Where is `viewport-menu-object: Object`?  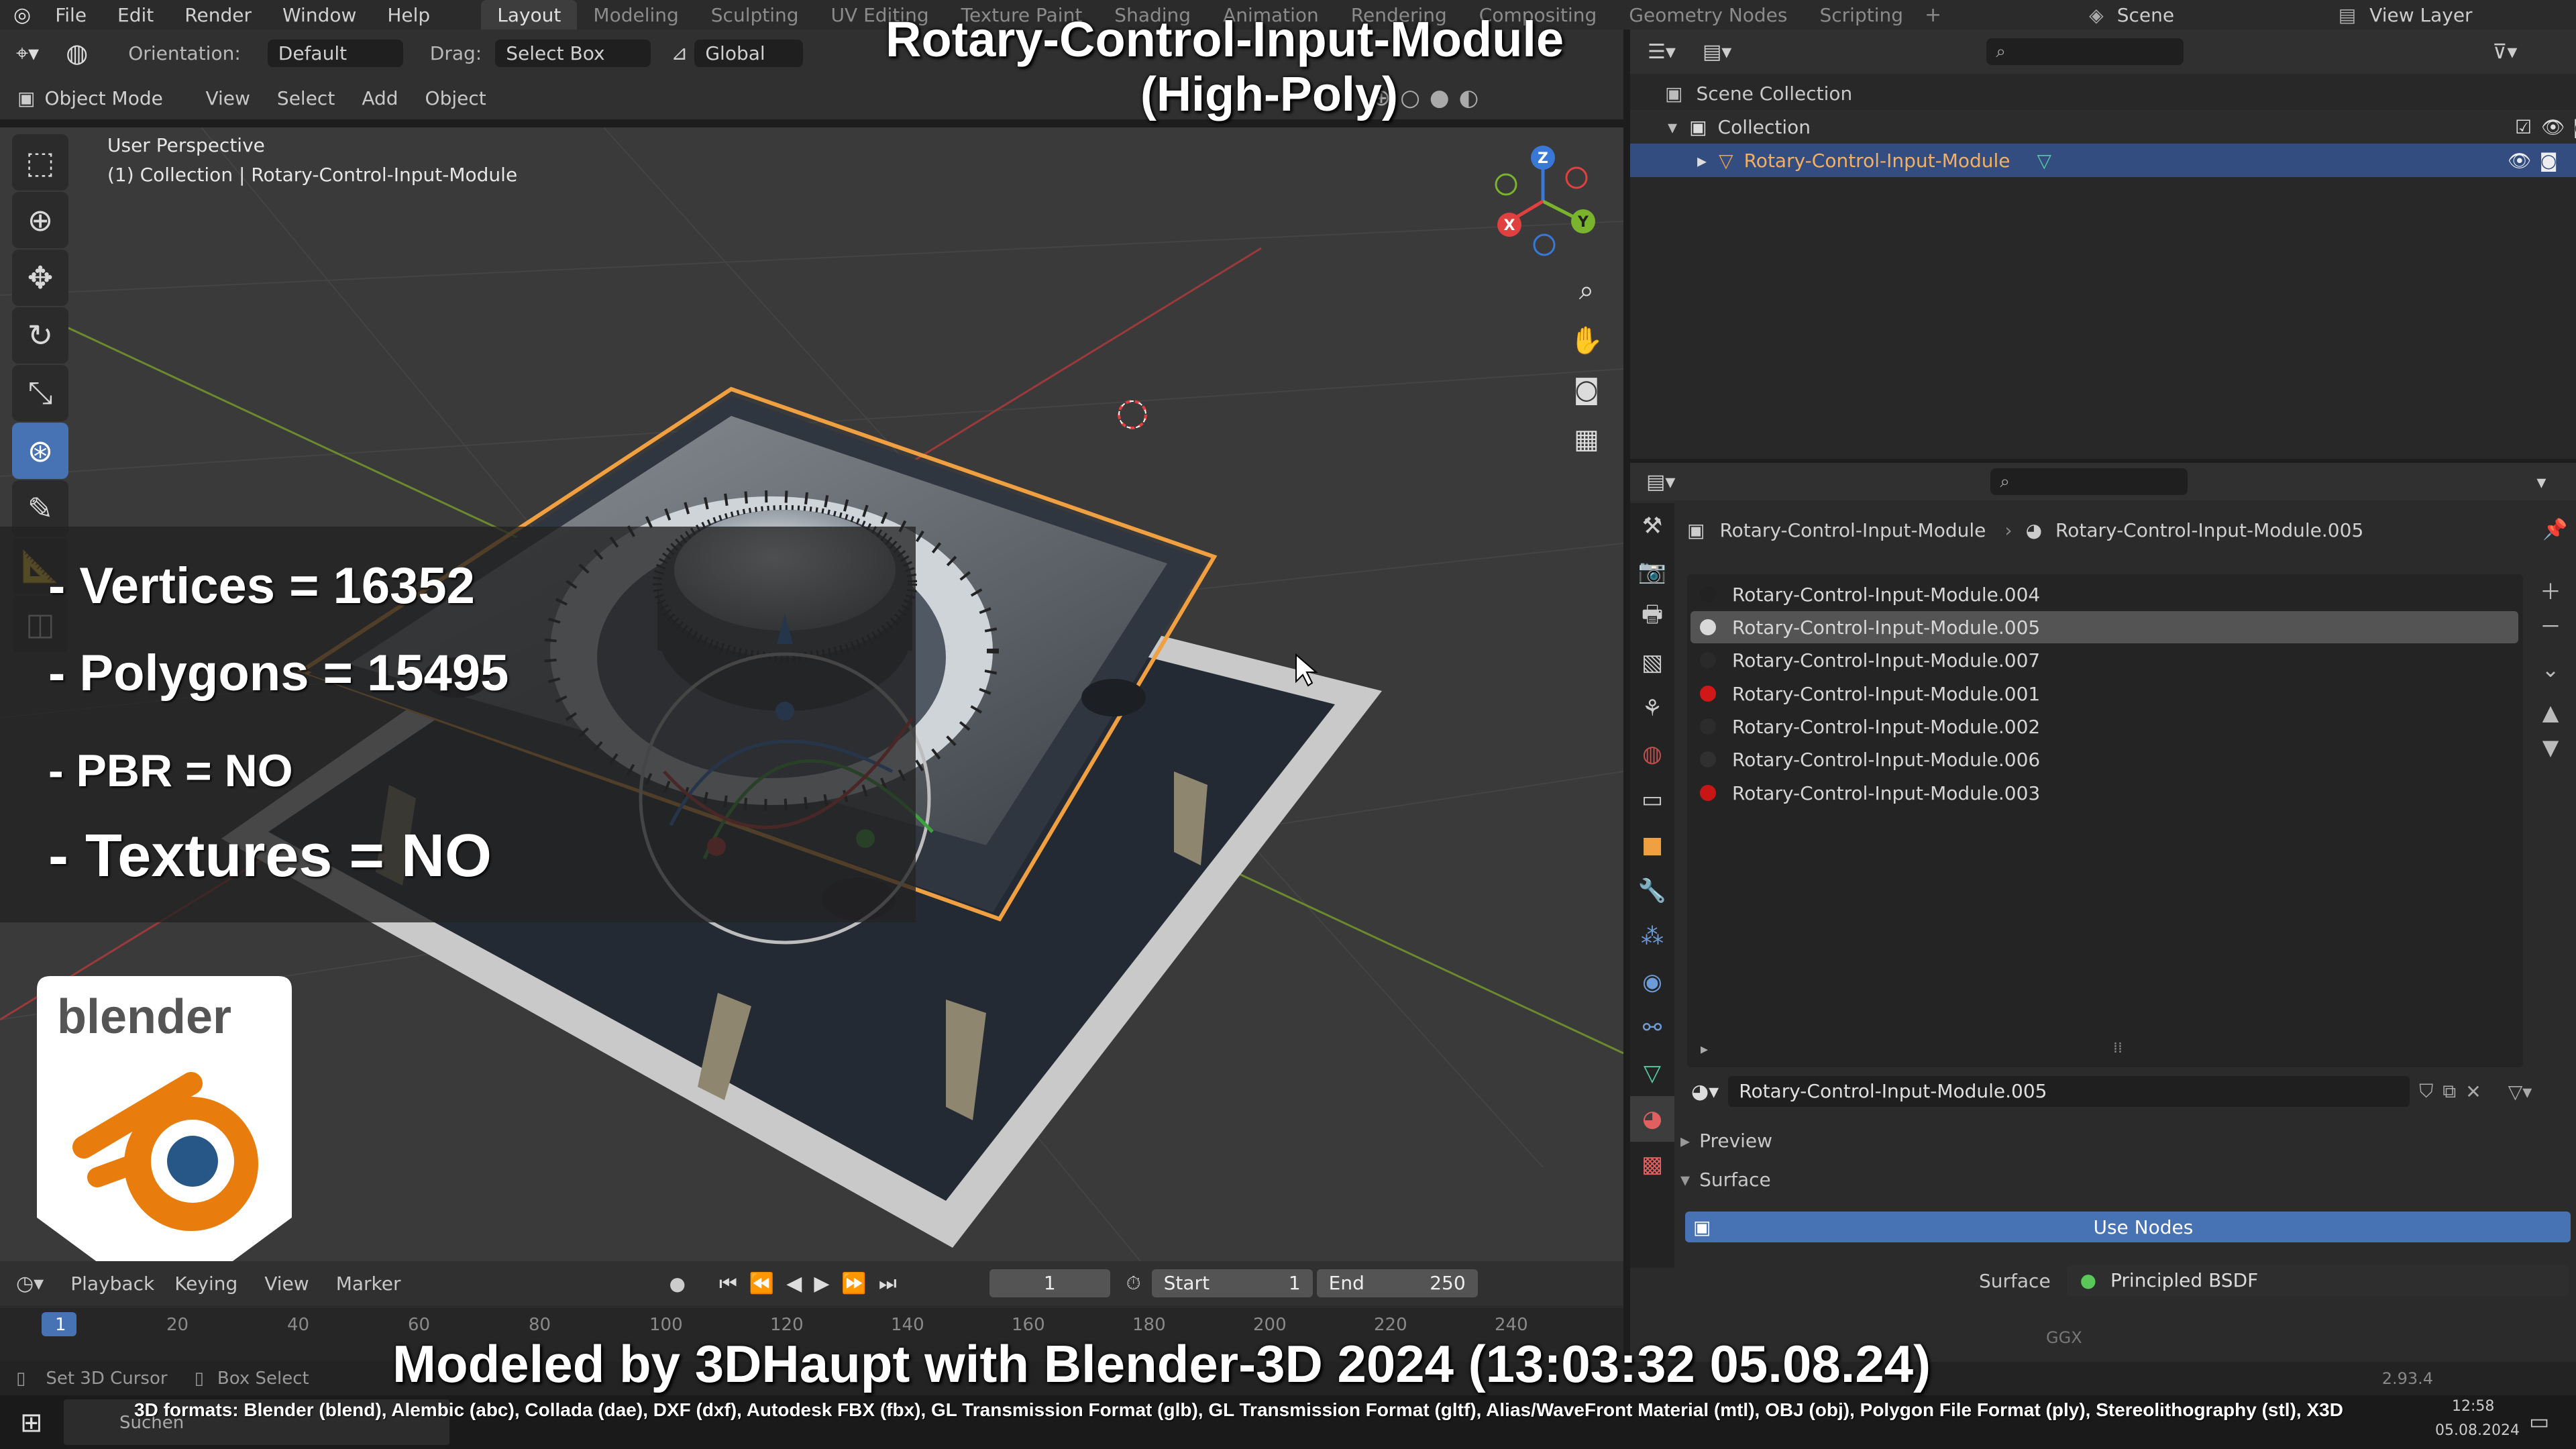
viewport-menu-object: Object is located at coordinates (455, 98).